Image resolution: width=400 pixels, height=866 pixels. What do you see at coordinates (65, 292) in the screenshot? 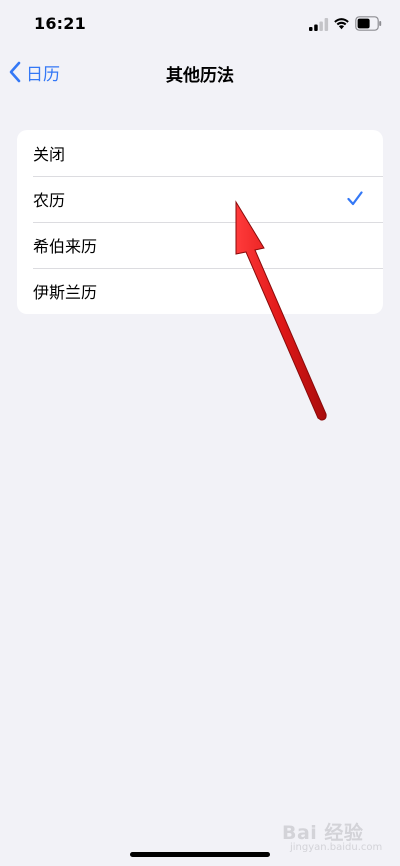
I see `option-label: 伊斯兰历` at bounding box center [65, 292].